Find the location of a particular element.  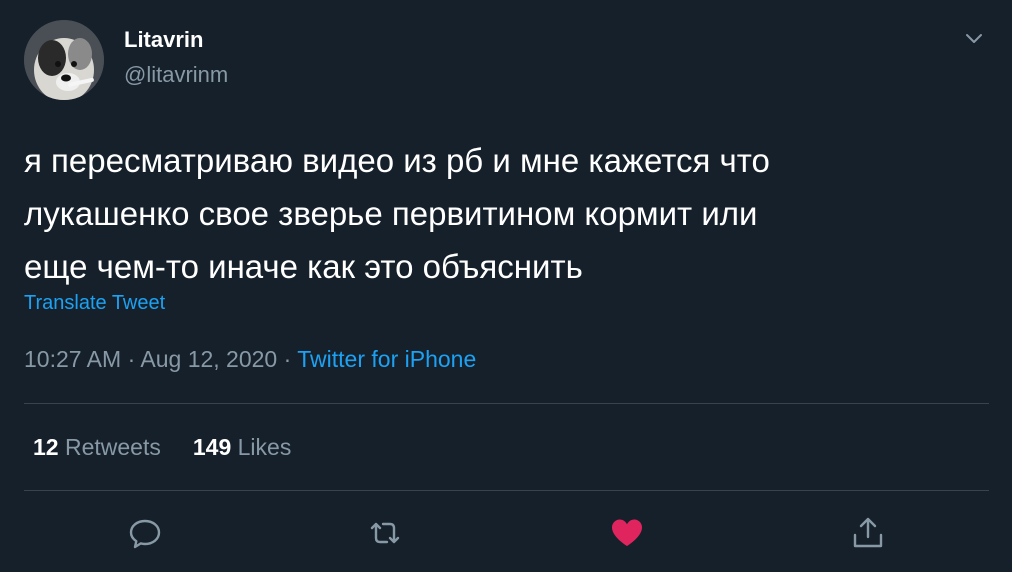

likes-stat: 149 Likes is located at coordinates (242, 447).